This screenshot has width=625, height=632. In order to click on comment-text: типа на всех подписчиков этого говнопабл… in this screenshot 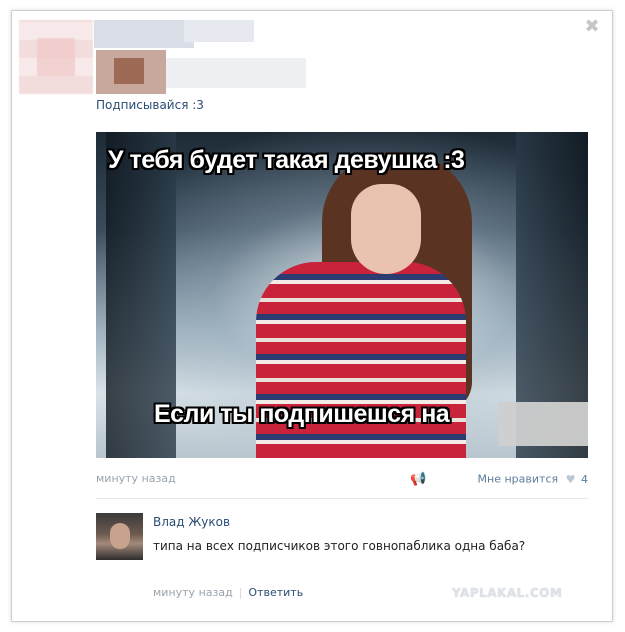, I will do `click(339, 546)`.